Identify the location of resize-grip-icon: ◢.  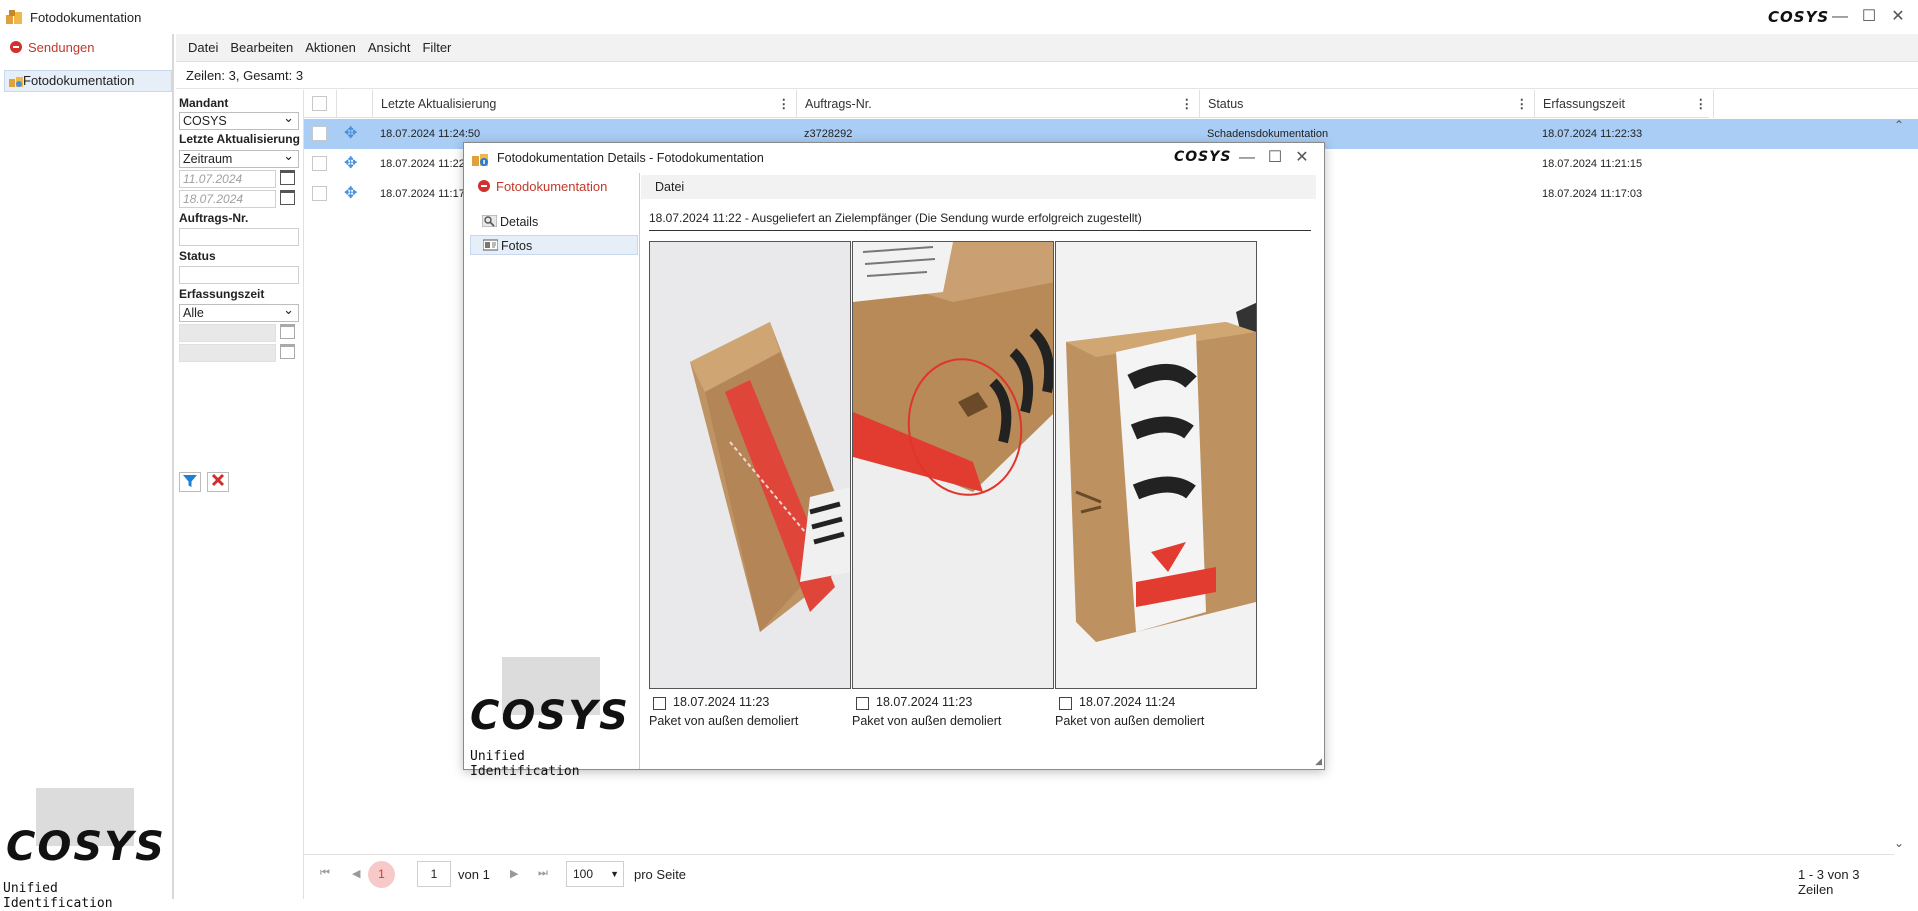
(1318, 761).